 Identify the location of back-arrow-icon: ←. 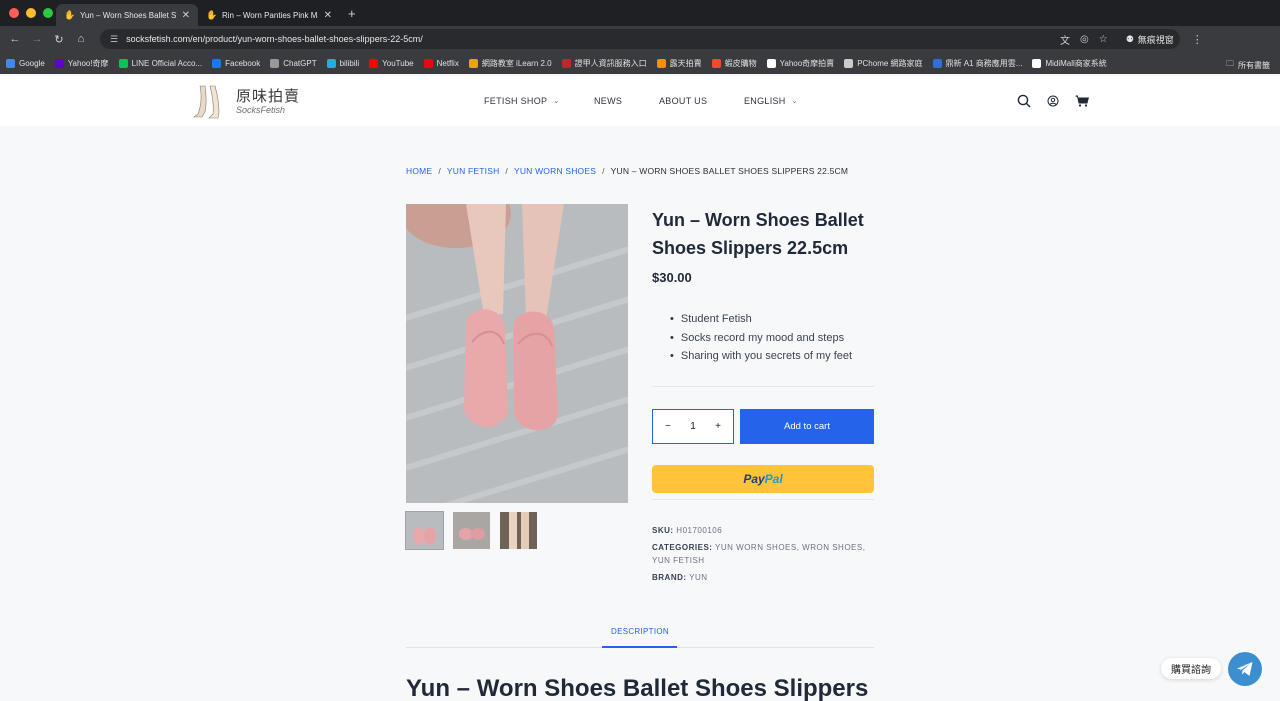
(15, 39).